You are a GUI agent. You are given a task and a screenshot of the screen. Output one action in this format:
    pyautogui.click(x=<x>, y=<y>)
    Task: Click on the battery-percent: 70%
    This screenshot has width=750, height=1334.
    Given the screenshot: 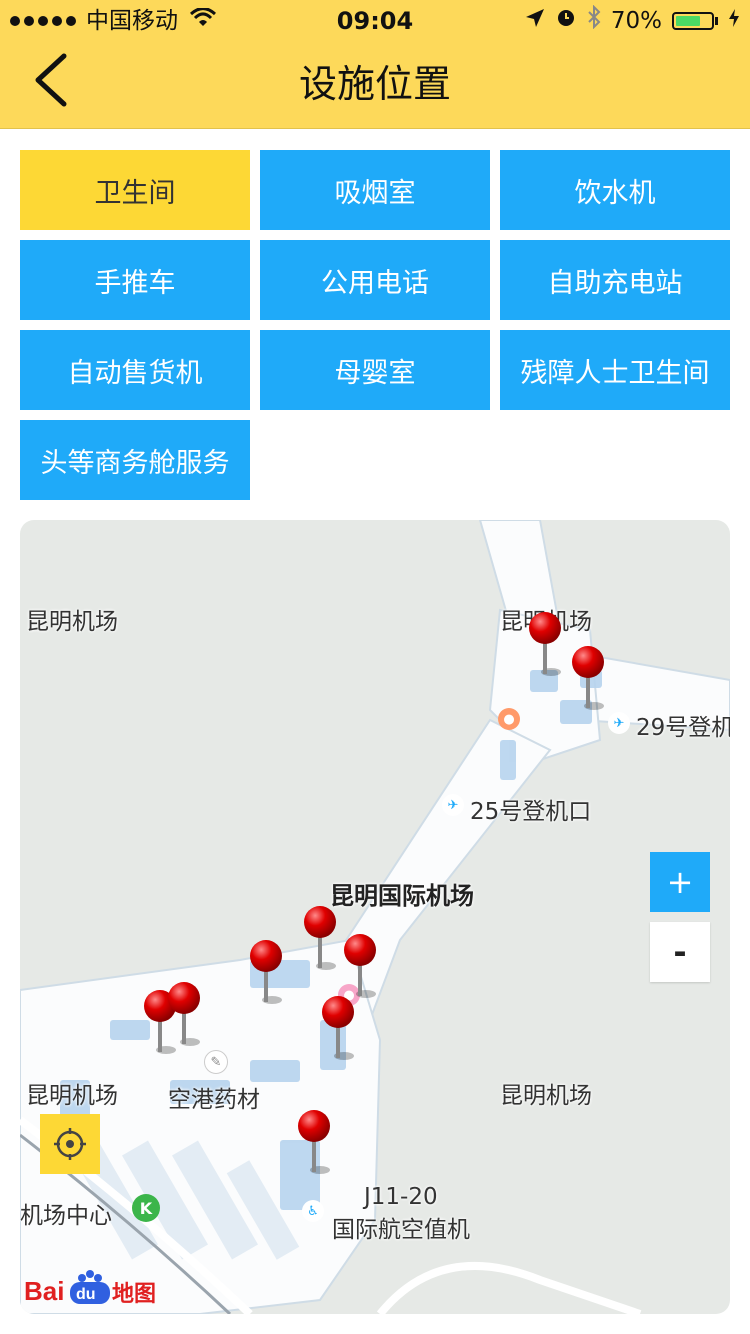 What is the action you would take?
    pyautogui.click(x=636, y=21)
    